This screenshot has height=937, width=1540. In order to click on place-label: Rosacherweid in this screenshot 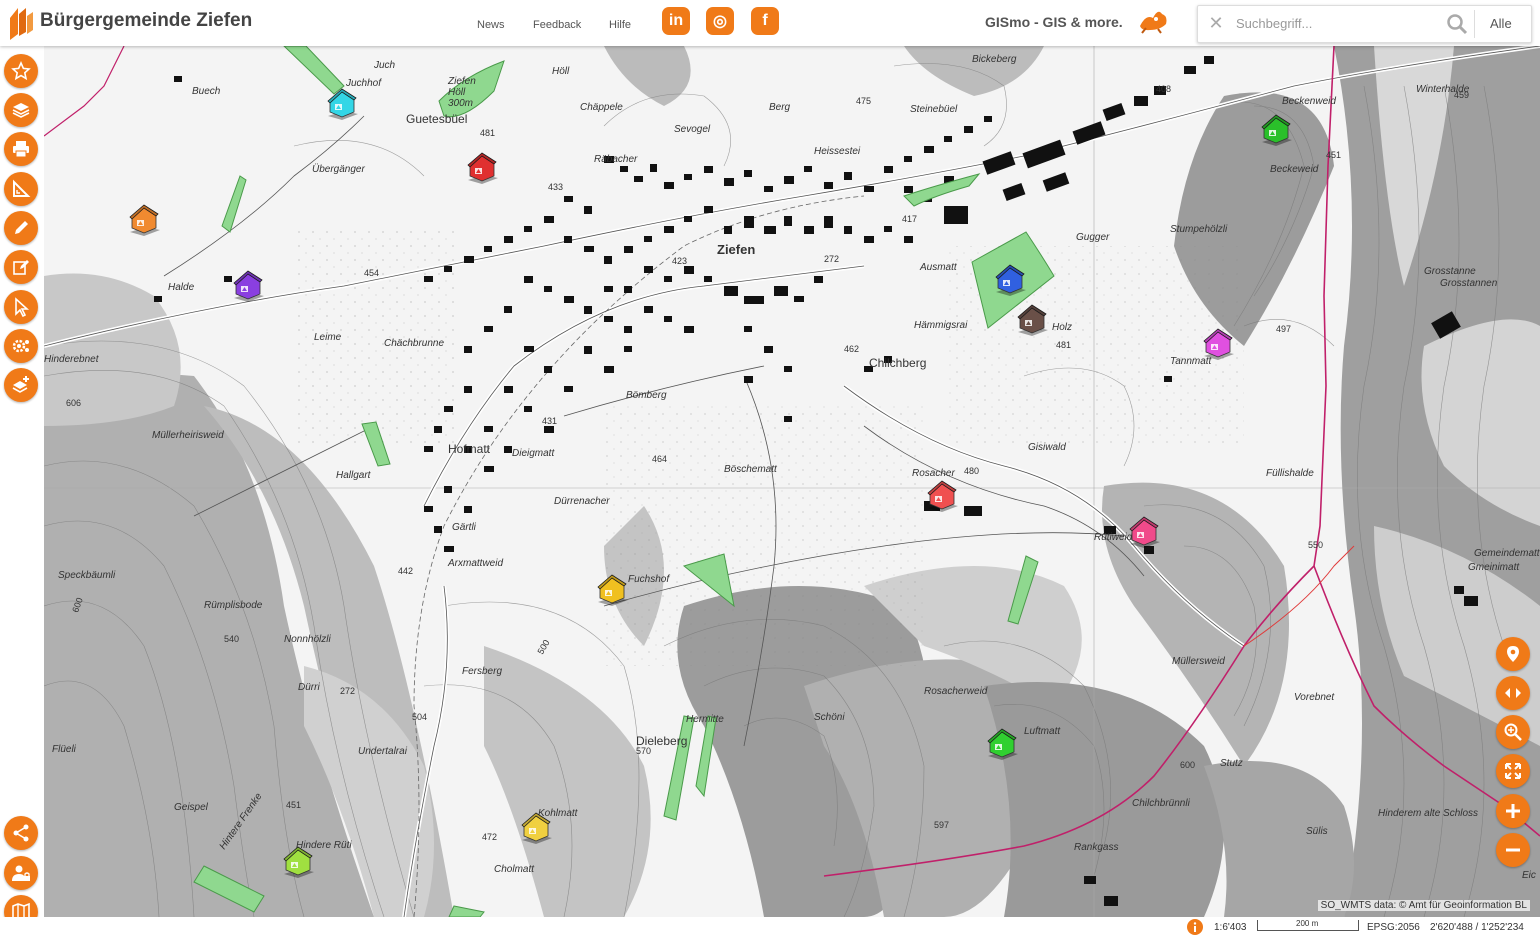, I will do `click(956, 691)`.